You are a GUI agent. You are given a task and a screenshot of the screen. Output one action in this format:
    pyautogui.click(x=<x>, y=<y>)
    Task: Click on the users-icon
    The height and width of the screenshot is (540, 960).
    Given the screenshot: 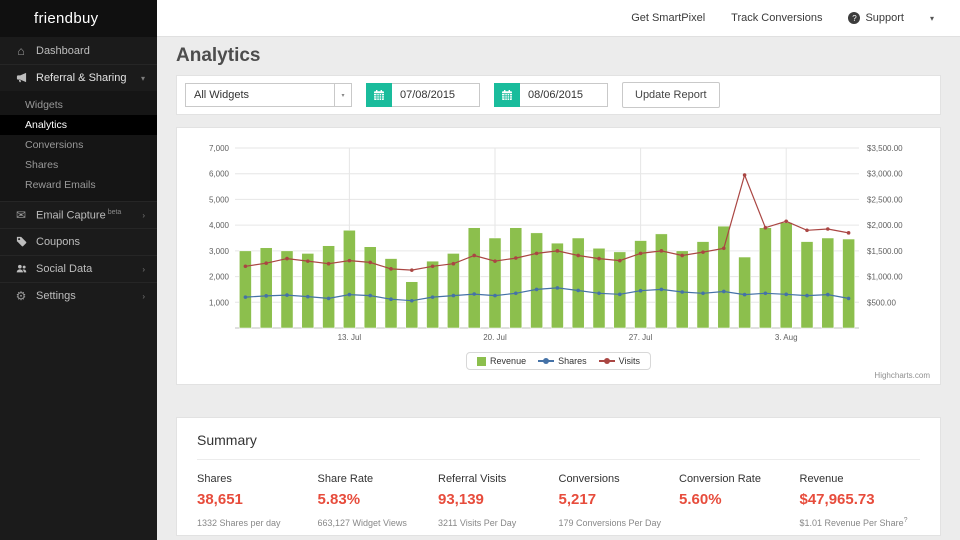 What is the action you would take?
    pyautogui.click(x=21, y=269)
    